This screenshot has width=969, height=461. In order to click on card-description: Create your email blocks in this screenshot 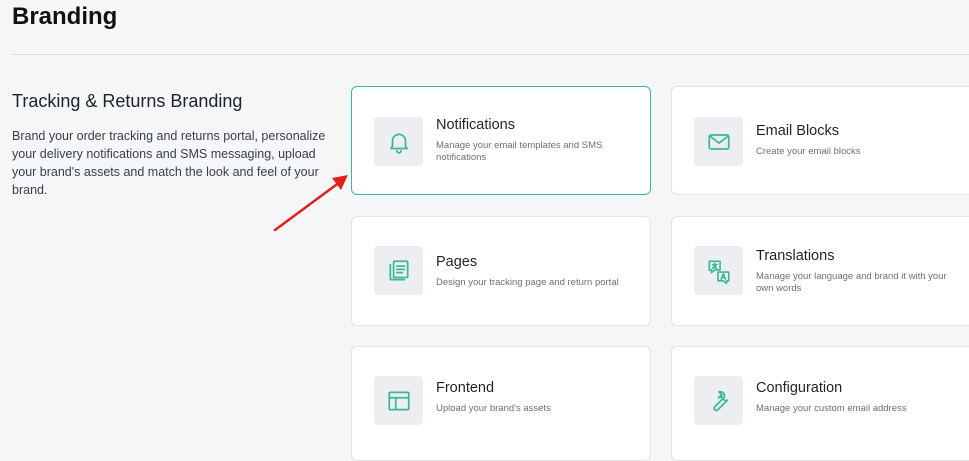, I will do `click(808, 151)`.